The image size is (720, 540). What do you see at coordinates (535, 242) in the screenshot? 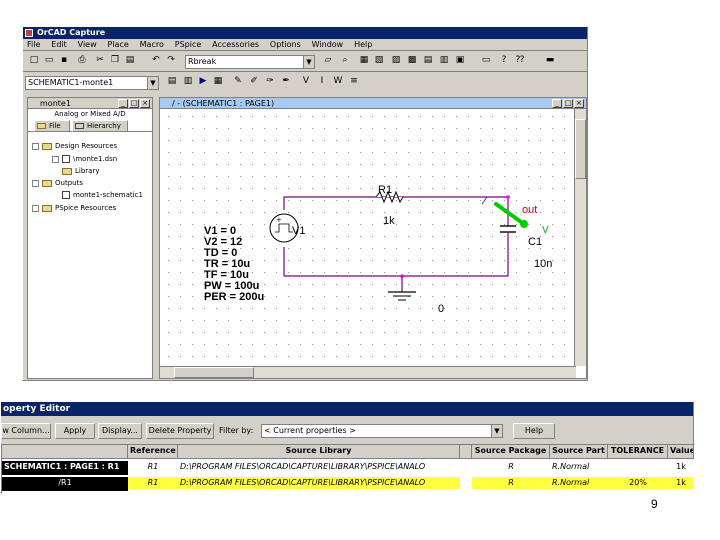
I see `capacitor-ref: C1` at bounding box center [535, 242].